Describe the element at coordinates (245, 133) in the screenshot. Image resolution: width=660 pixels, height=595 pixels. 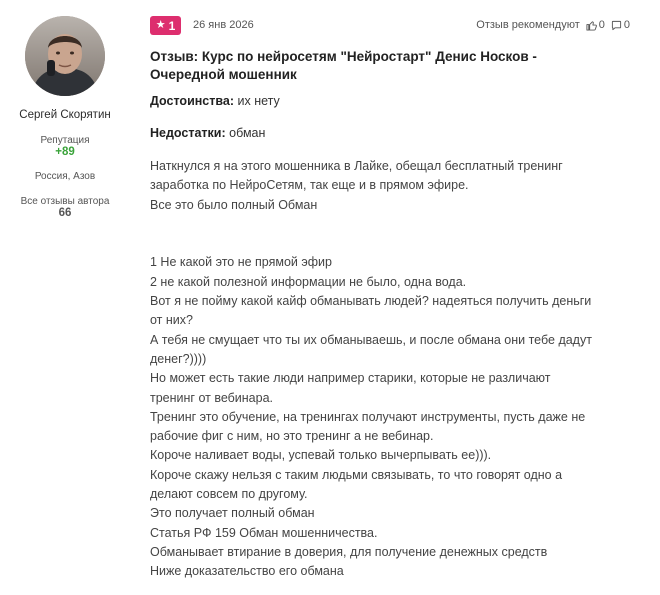
I see `cons-value: обман` at that location.